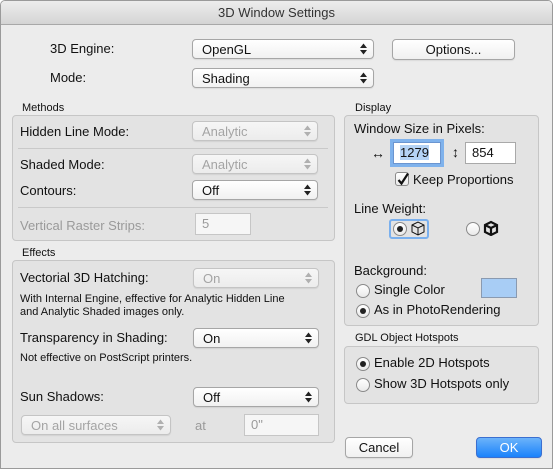 The width and height of the screenshot is (553, 469). Describe the element at coordinates (363, 291) in the screenshot. I see `single-color-radio` at that location.